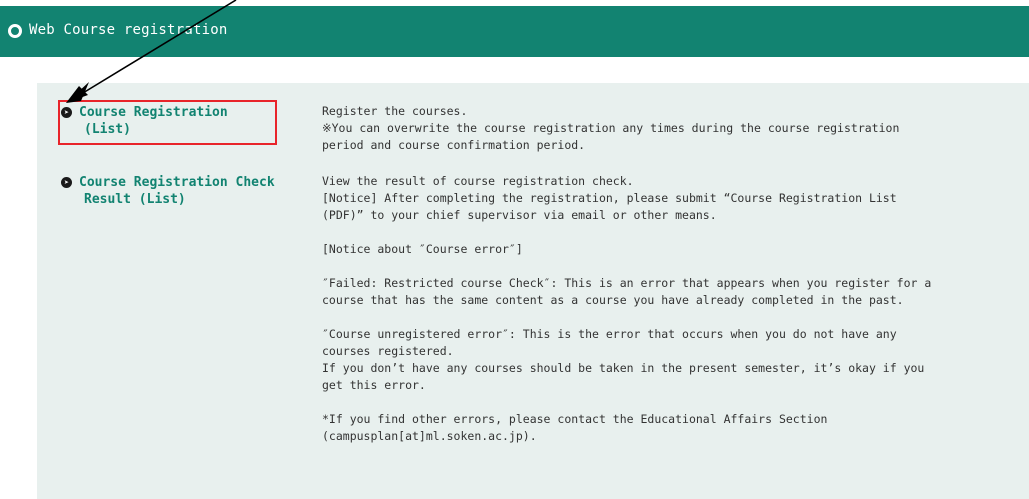 This screenshot has width=1029, height=499. I want to click on circle-icon, so click(15, 31).